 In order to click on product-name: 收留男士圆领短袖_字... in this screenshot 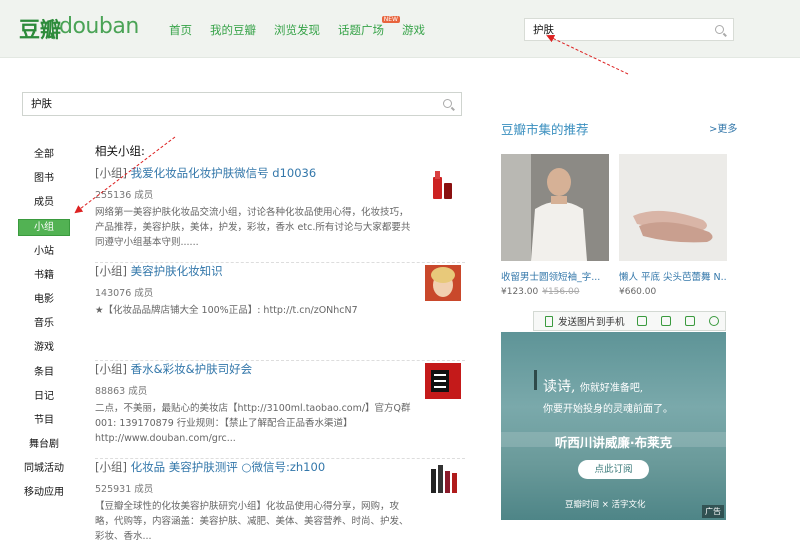, I will do `click(555, 276)`.